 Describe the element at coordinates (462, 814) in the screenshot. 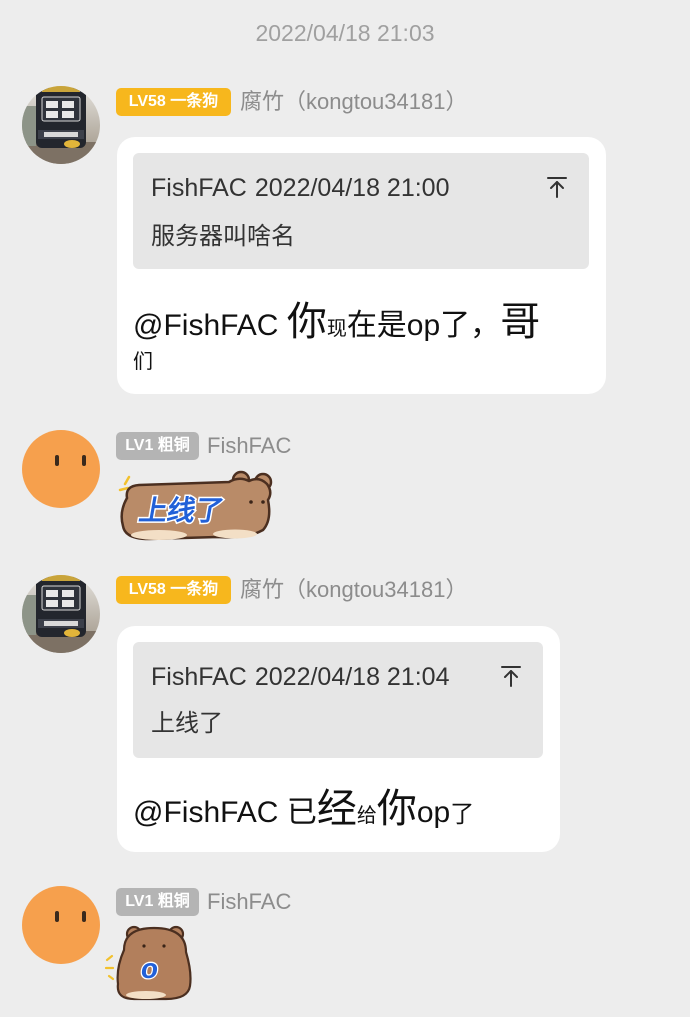

I see `message-segment: 了` at that location.